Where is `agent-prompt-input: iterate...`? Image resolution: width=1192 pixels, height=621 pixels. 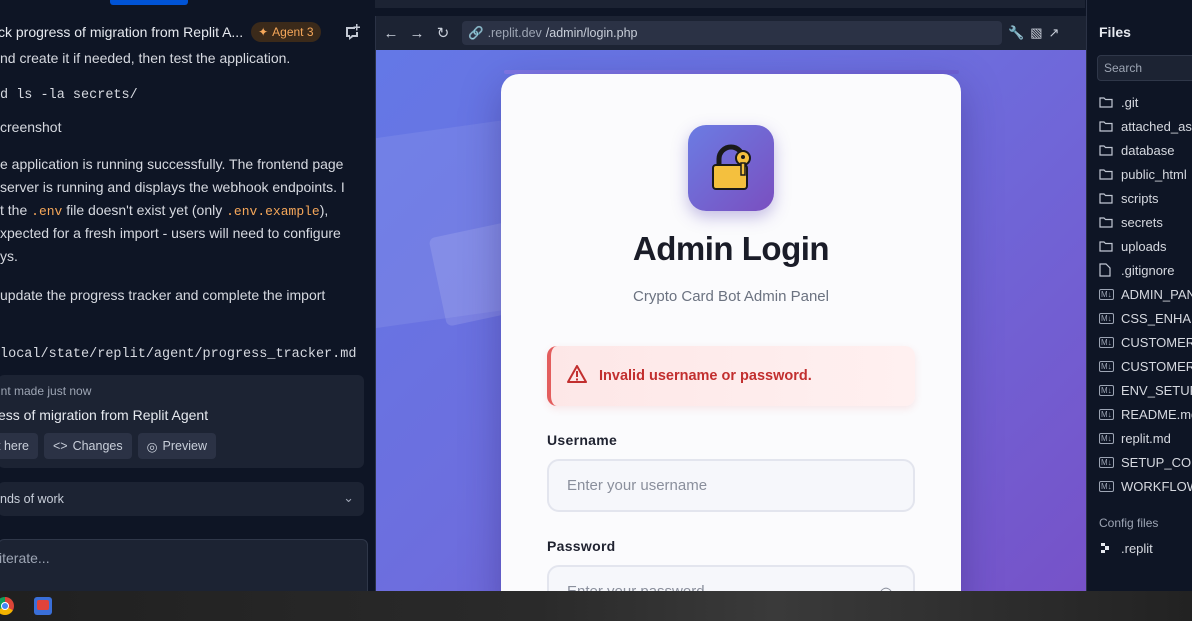 agent-prompt-input: iterate... is located at coordinates (184, 565).